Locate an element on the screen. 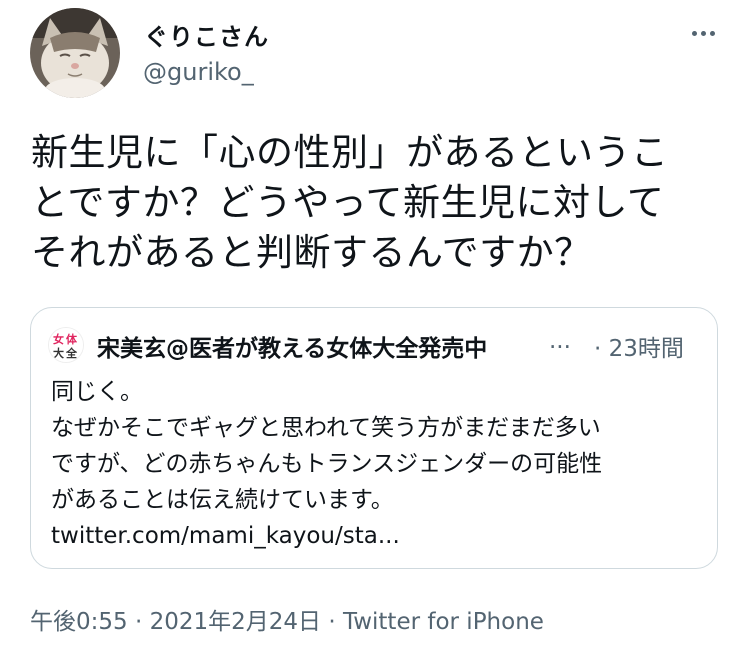 The height and width of the screenshot is (650, 750). quoted-avatar-char: 女 is located at coordinates (58, 339).